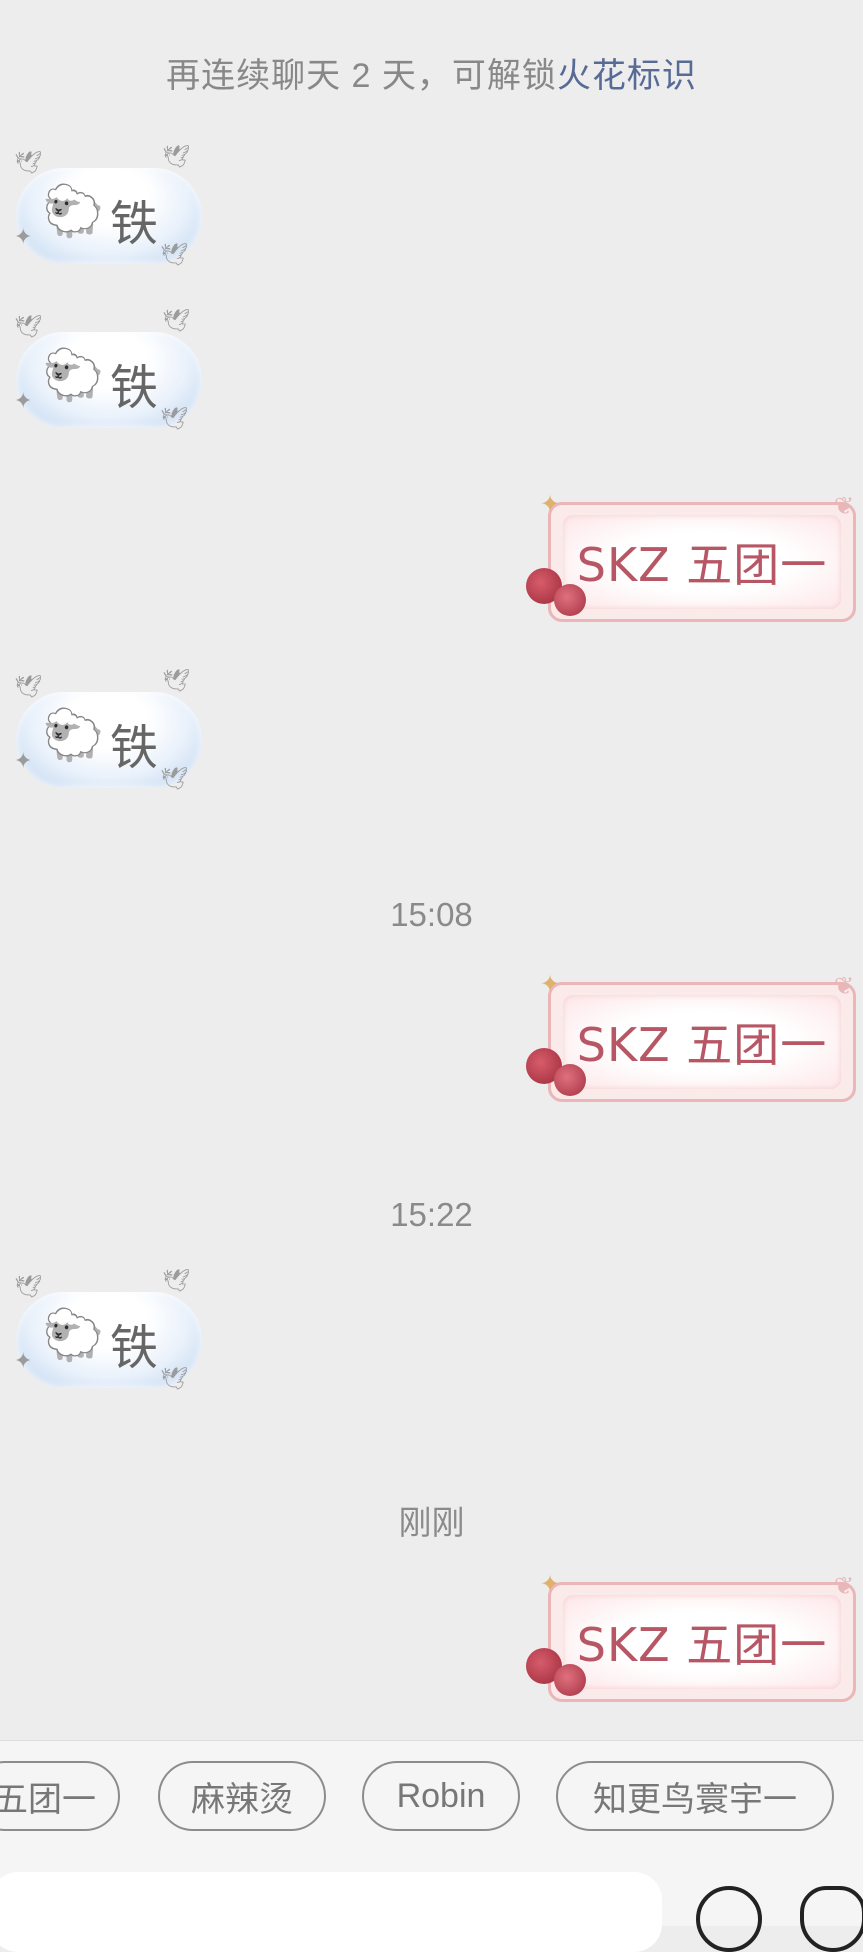  What do you see at coordinates (242, 1796) in the screenshot?
I see `quick-reply-chip: 麻辣烫` at bounding box center [242, 1796].